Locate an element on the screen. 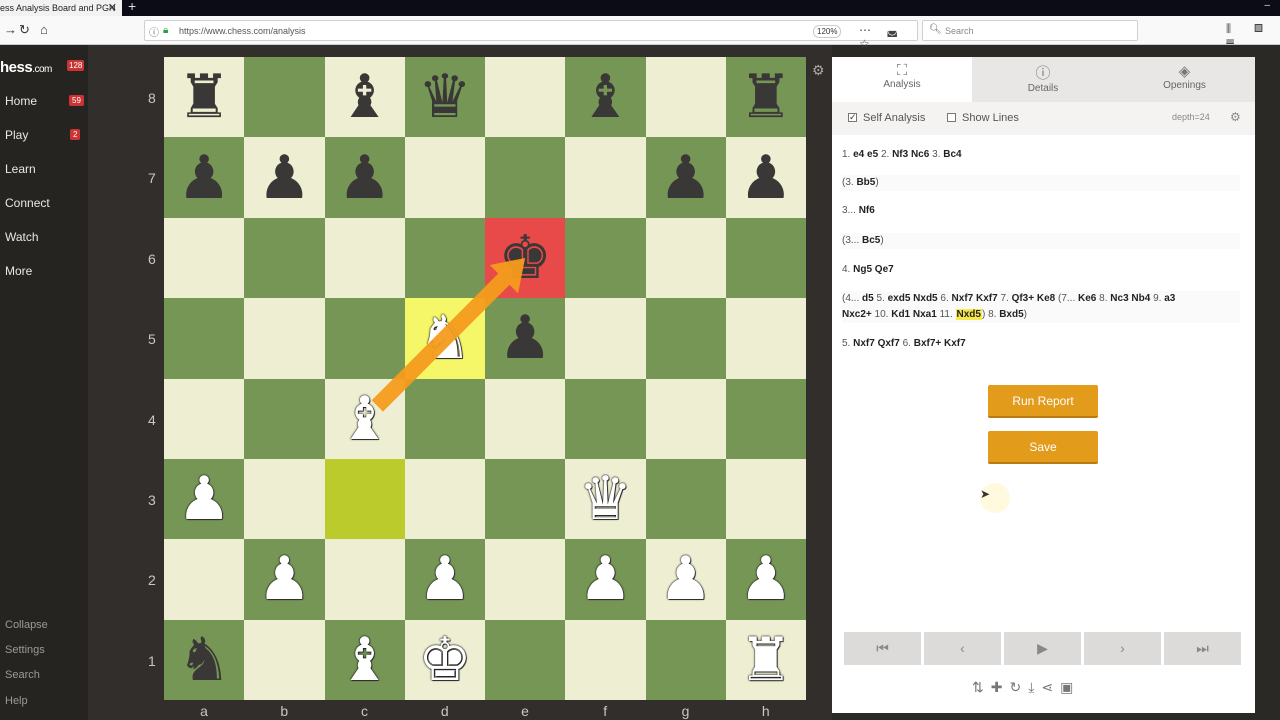 The height and width of the screenshot is (720, 1280). square-a2 is located at coordinates (204, 579).